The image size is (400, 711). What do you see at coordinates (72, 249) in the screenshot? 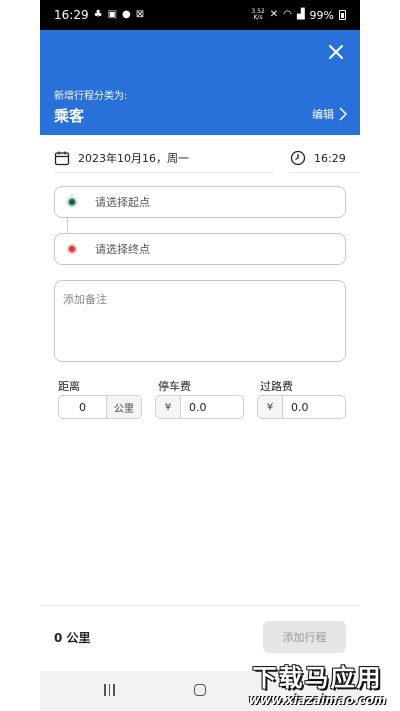
I see `end-dot-icon` at bounding box center [72, 249].